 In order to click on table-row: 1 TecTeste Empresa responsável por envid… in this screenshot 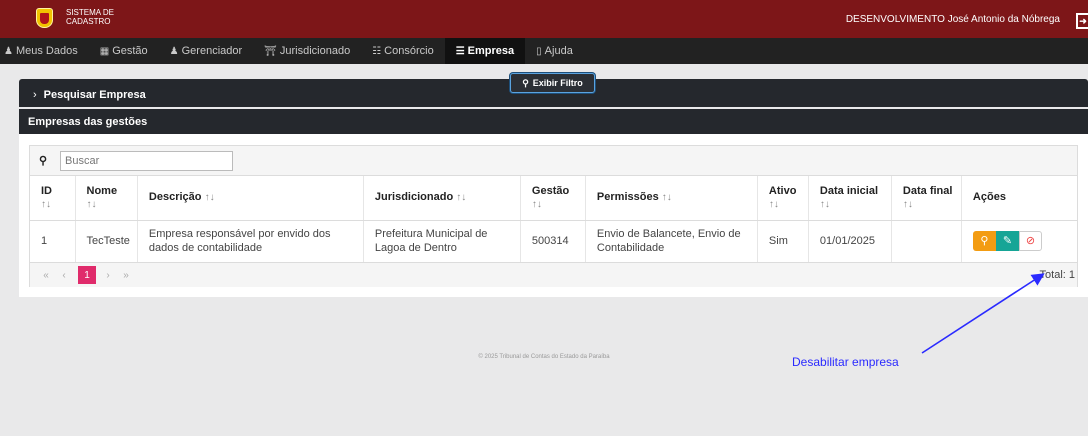, I will do `click(553, 241)`.